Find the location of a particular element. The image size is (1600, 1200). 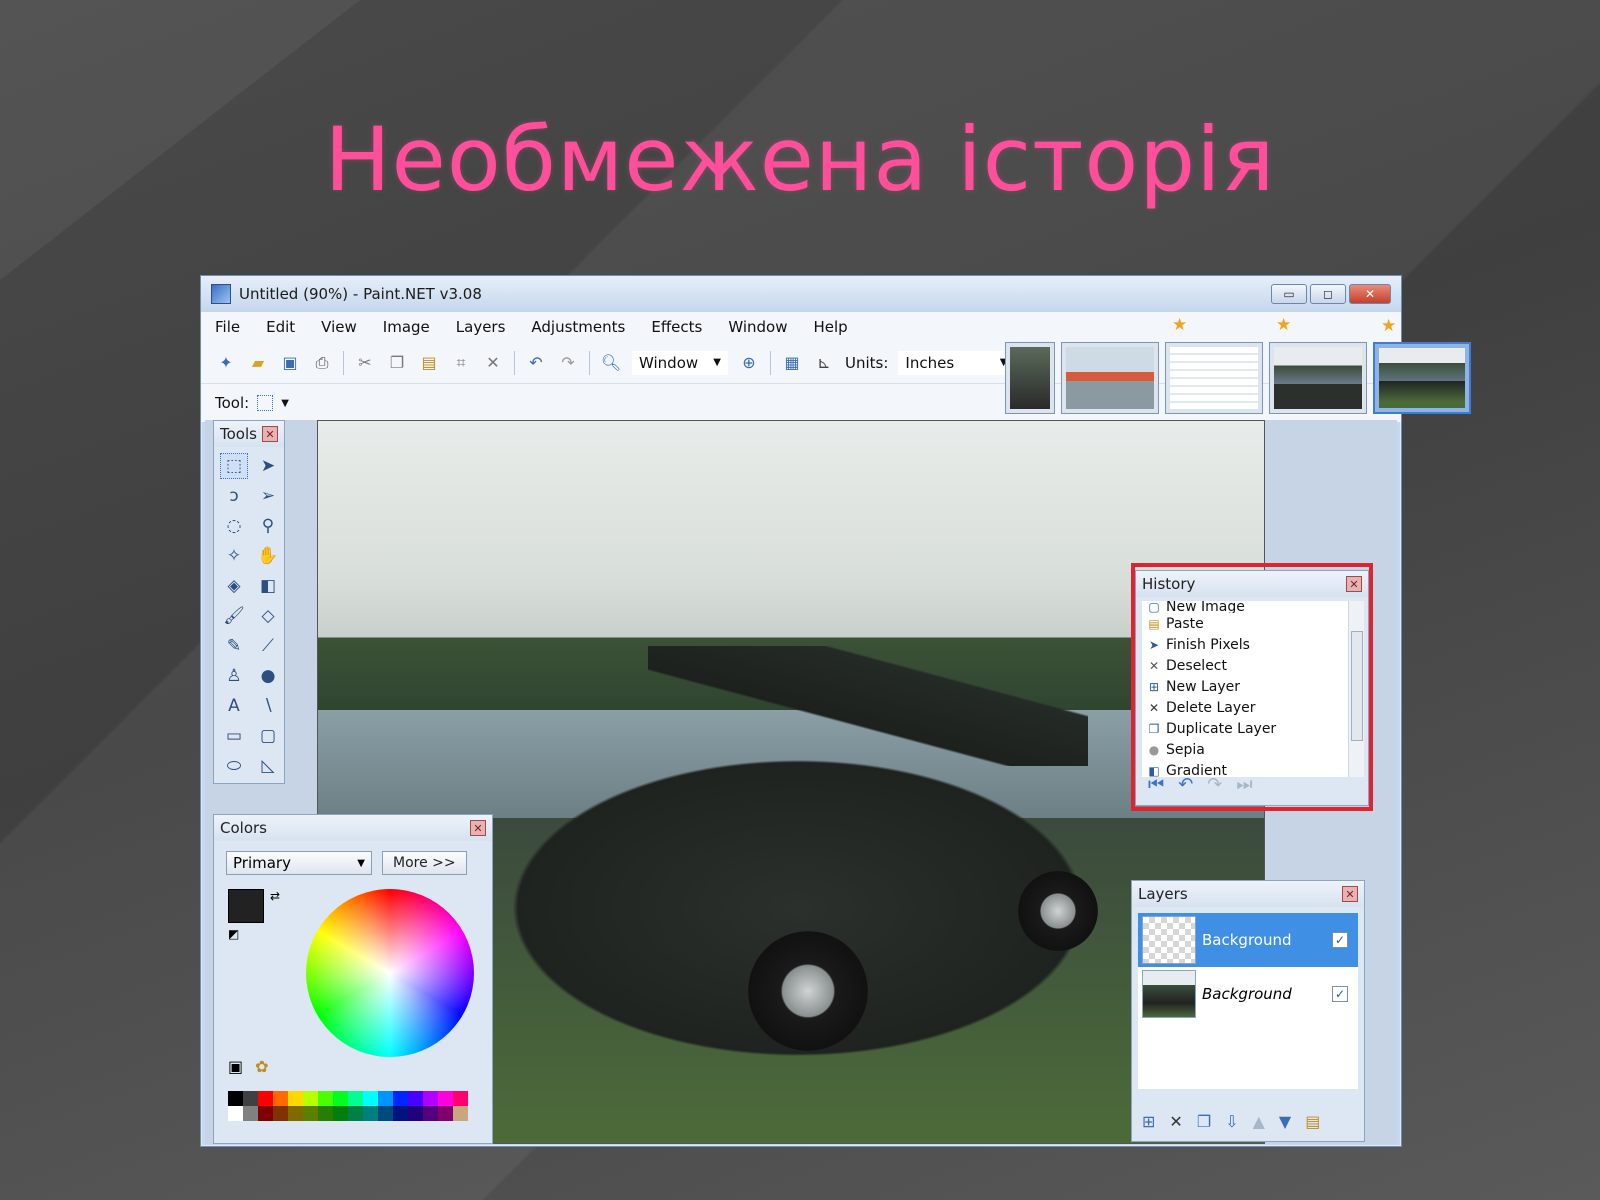

menu-view: View is located at coordinates (339, 327).